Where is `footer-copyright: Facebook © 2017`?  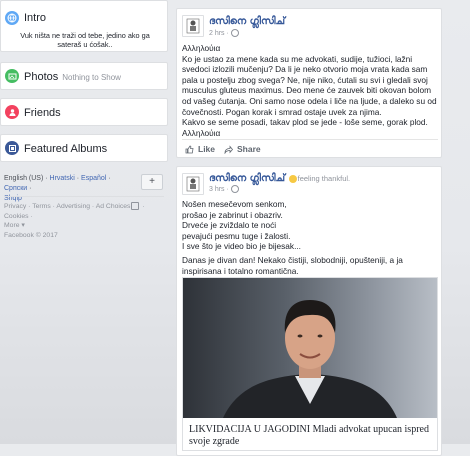
footer-copyright: Facebook © 2017 is located at coordinates (31, 235).